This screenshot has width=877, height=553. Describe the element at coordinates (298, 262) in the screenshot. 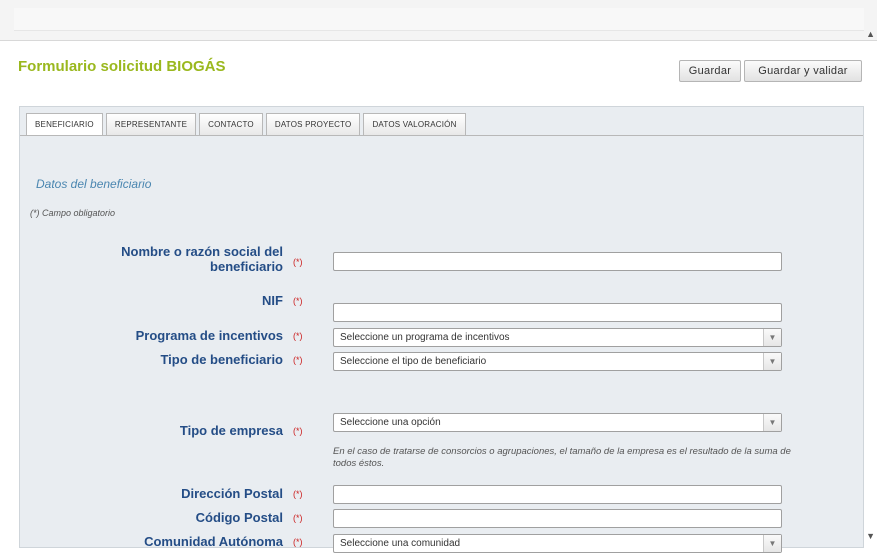

I see `nombre-required-marker: (*)` at that location.